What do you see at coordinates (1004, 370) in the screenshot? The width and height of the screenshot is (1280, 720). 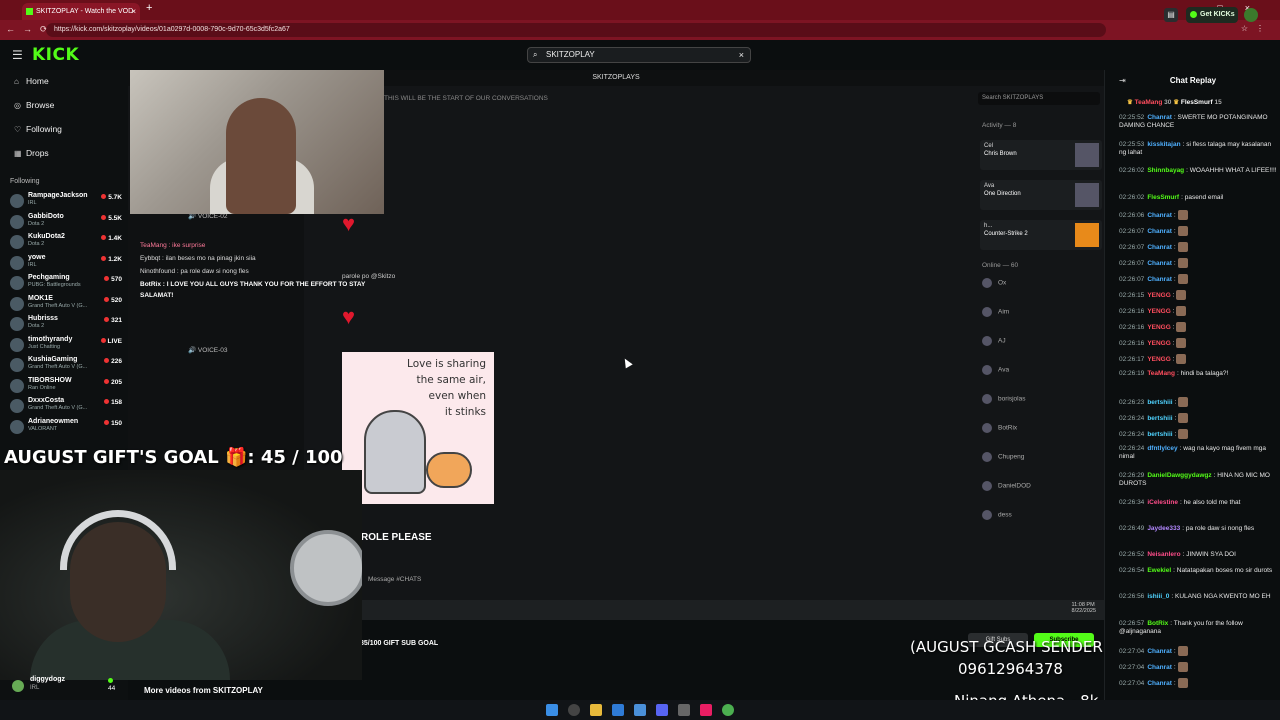 I see `member-name: Ava` at bounding box center [1004, 370].